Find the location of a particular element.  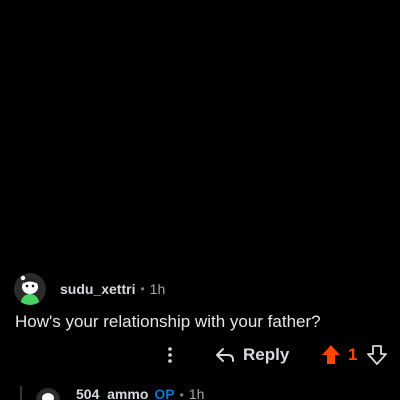

upvote-arrow-icon is located at coordinates (331, 354).